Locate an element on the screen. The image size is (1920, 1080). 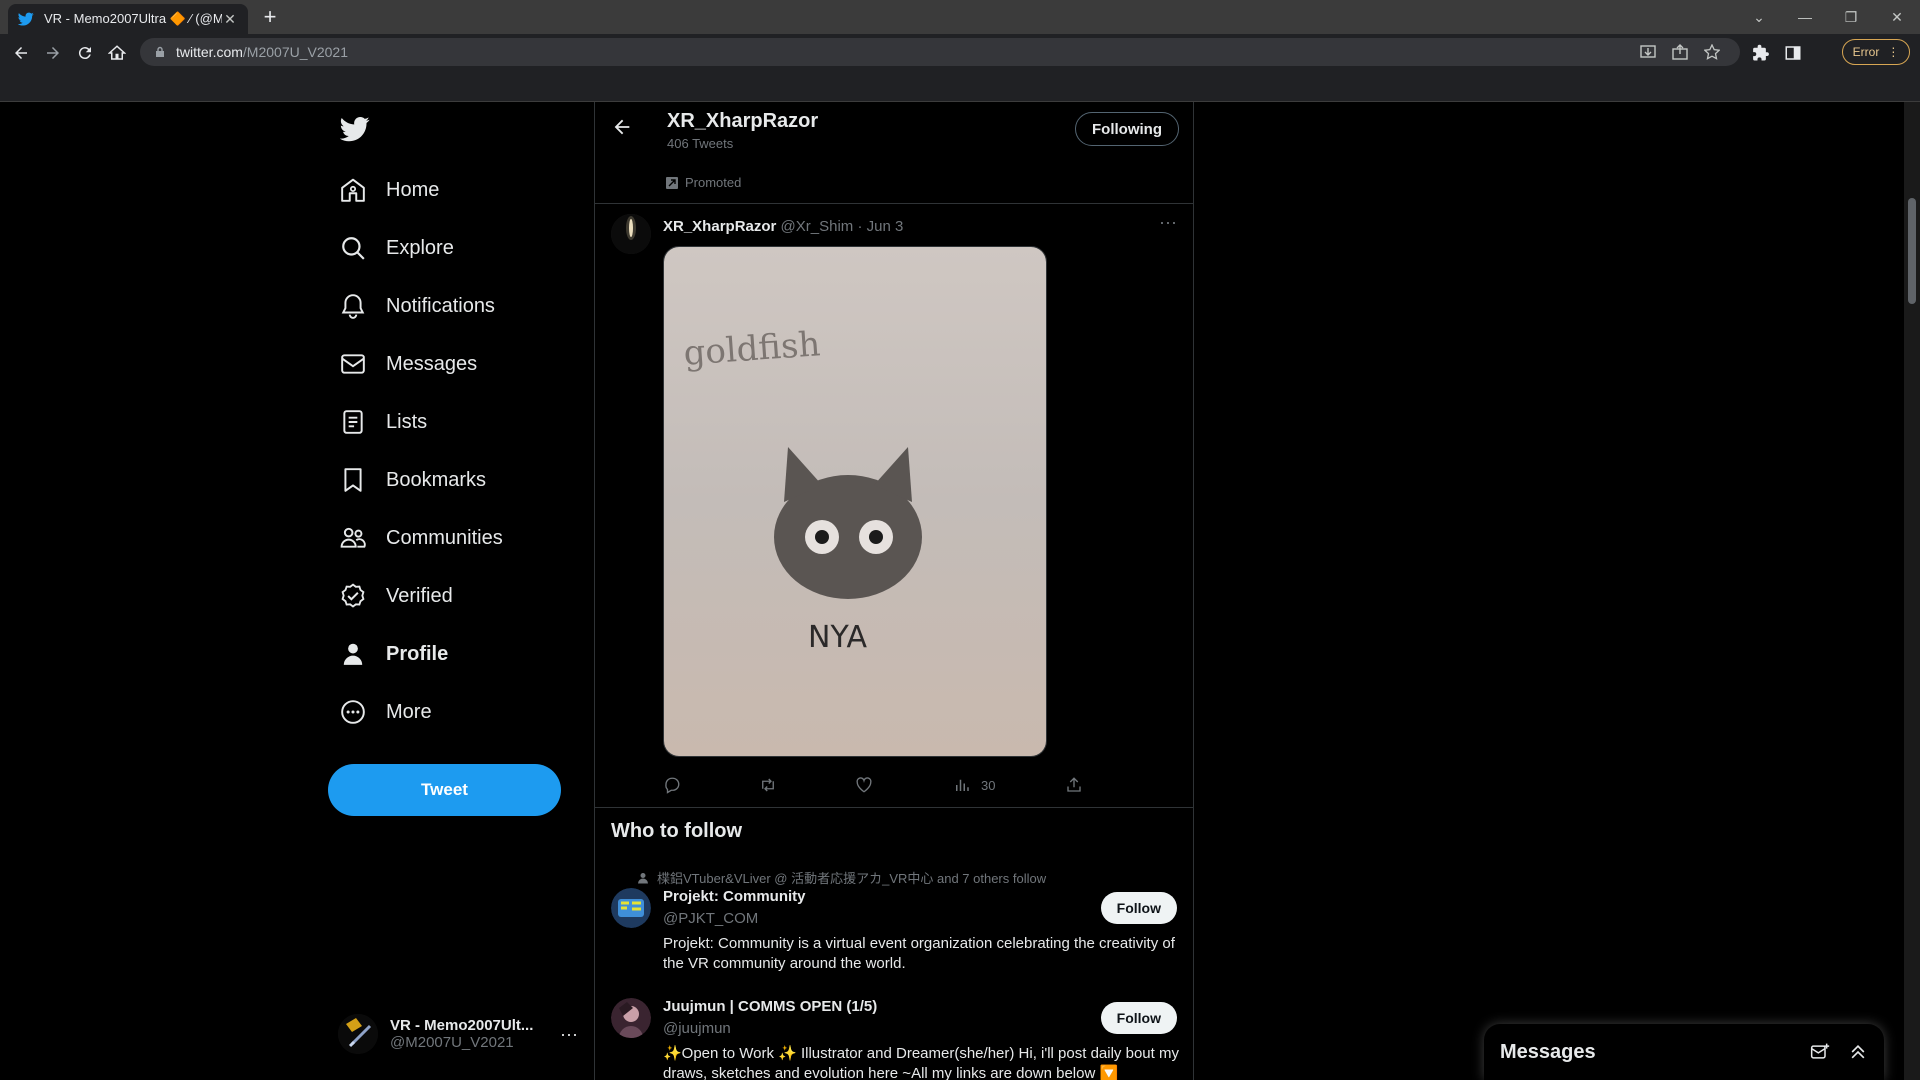
promoted-text: Promoted is located at coordinates (713, 182).